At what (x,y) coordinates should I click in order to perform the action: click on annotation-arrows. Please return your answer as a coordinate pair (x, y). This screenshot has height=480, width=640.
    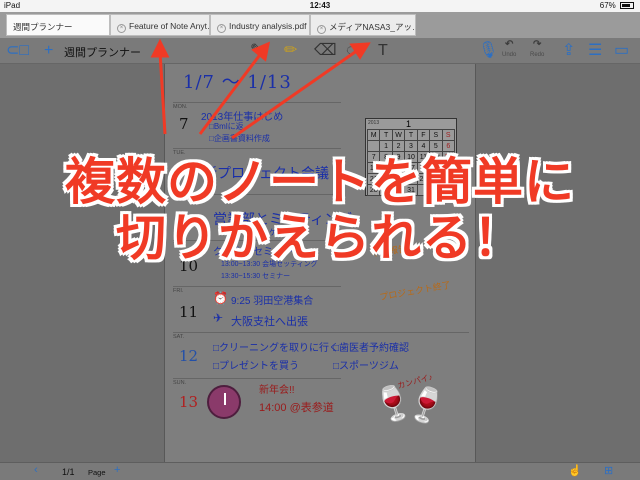
    Looking at the image, I should click on (260, 89).